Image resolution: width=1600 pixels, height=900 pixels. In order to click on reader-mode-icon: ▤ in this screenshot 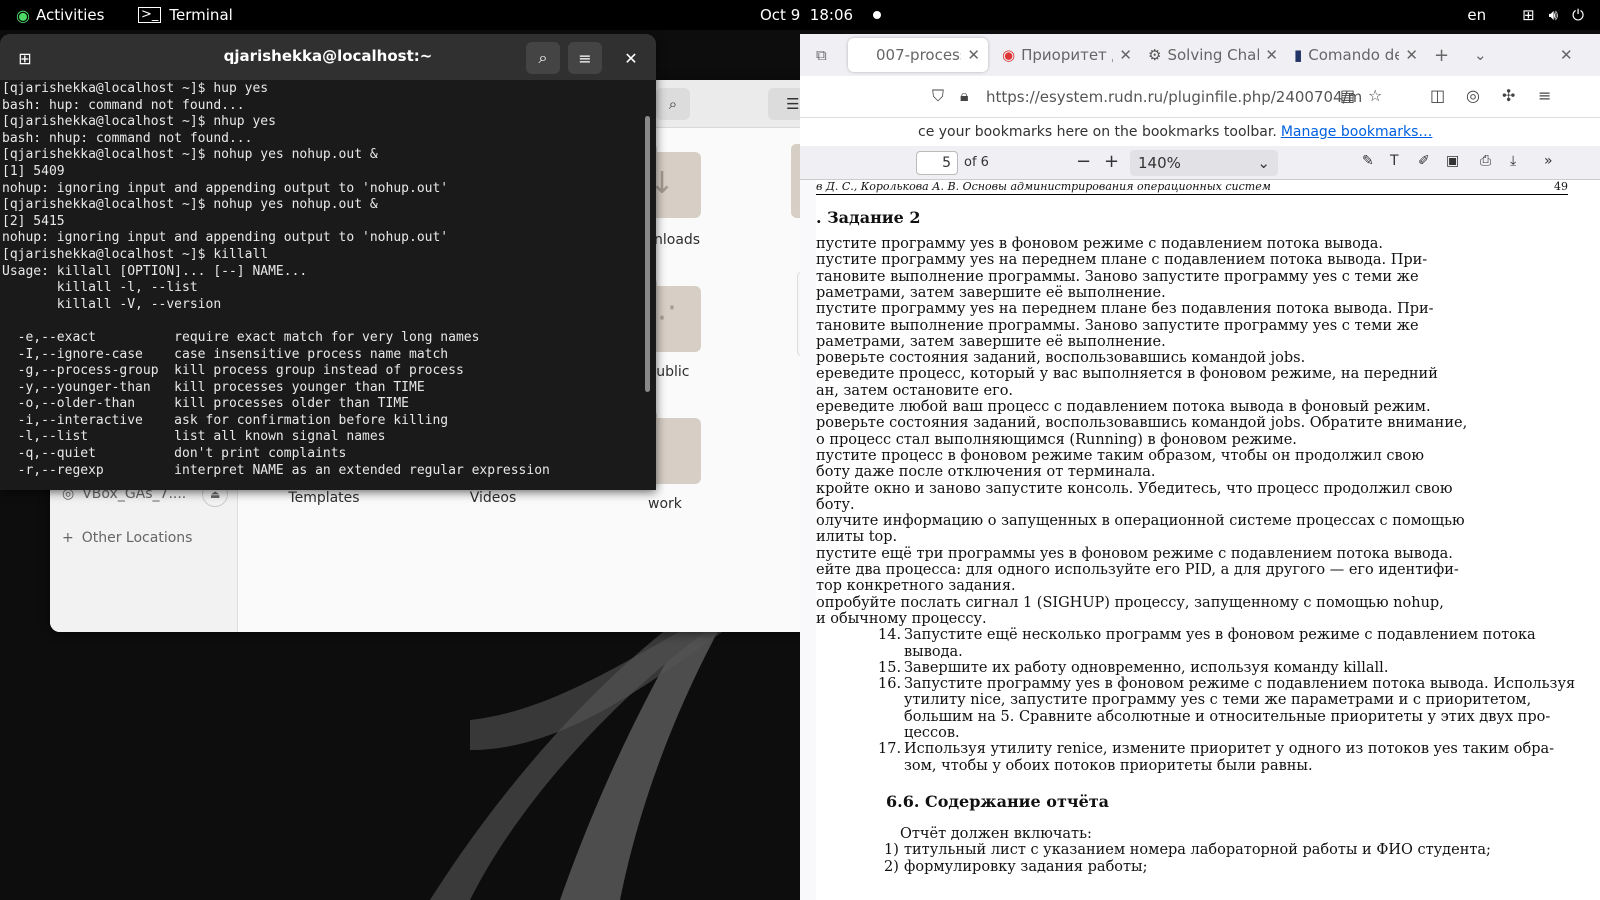, I will do `click(1347, 95)`.